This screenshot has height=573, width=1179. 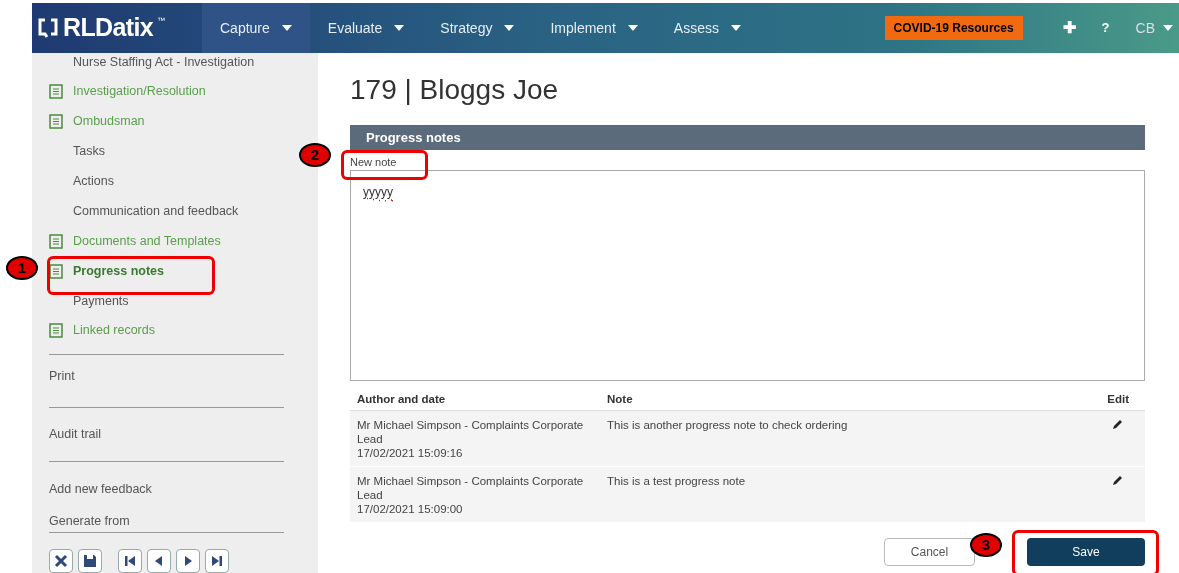 What do you see at coordinates (166, 181) in the screenshot?
I see `sidebar-item: Actions` at bounding box center [166, 181].